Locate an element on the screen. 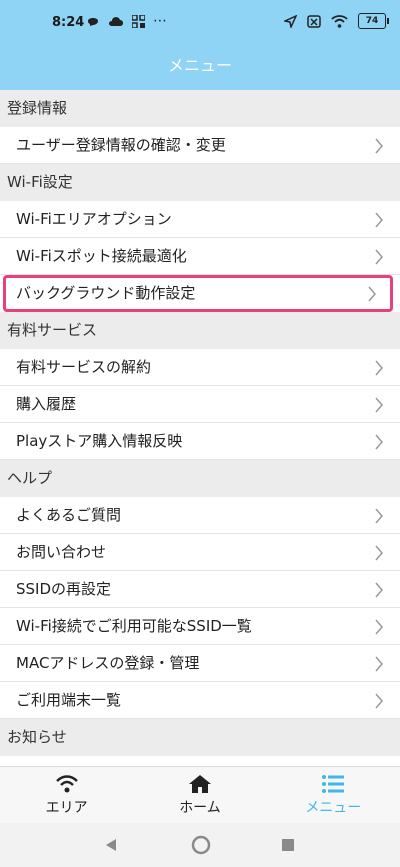 The image size is (400, 867). tab-area: エリア is located at coordinates (66, 795).